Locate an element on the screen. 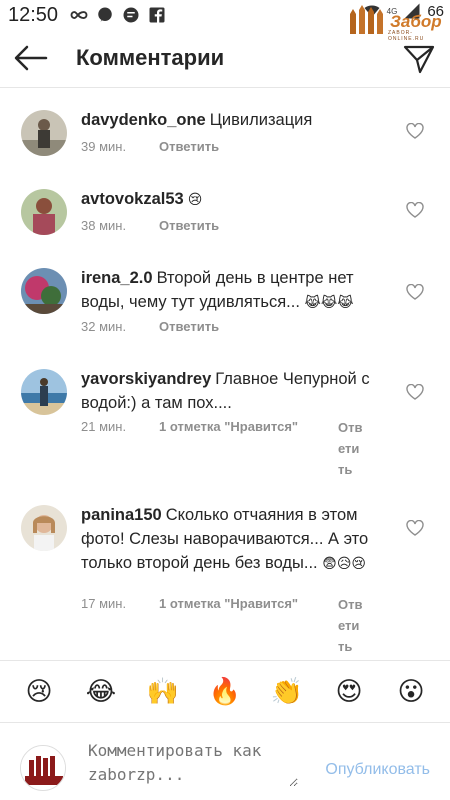  surprised-face-emoji-button: 😮 is located at coordinates (411, 692).